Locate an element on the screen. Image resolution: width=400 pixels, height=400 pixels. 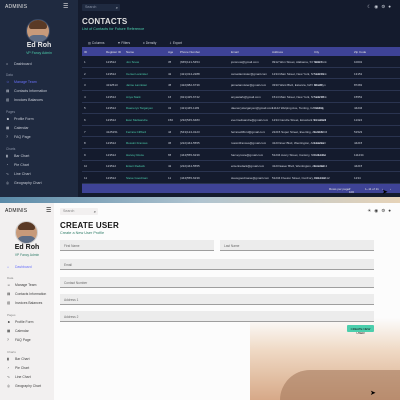
table-cell: Enteri Redack is located at coordinates (135, 166).